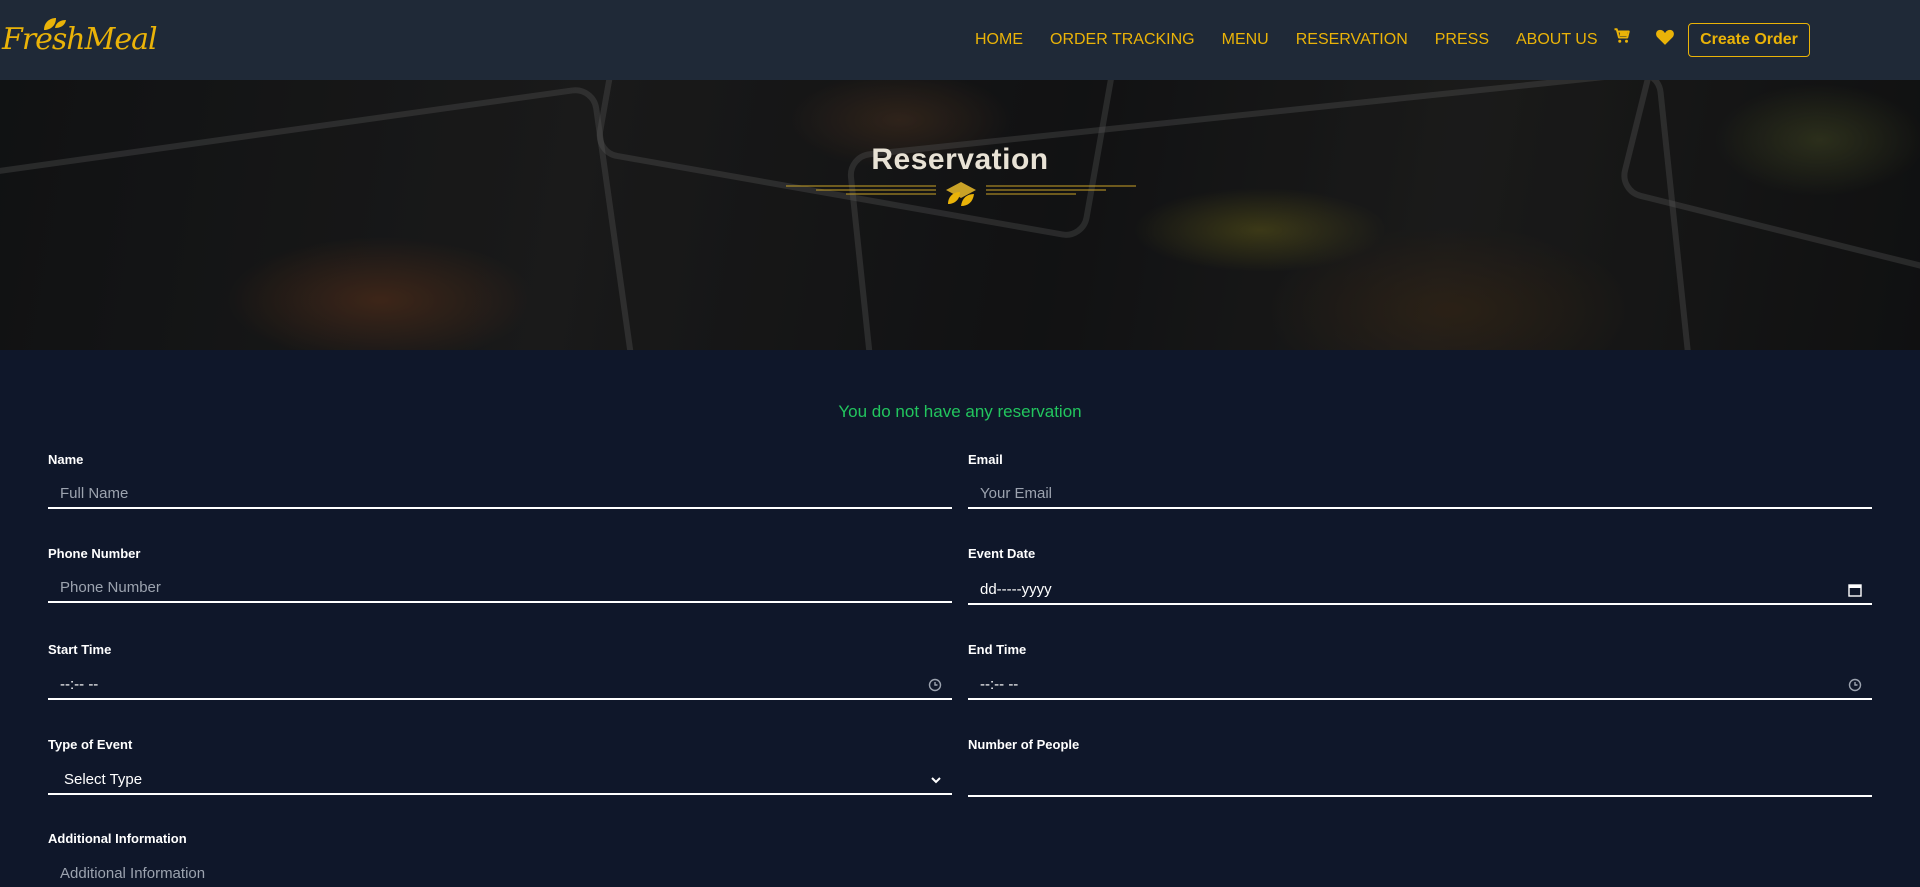  Describe the element at coordinates (1462, 40) in the screenshot. I see `nav-press: PRESS` at that location.